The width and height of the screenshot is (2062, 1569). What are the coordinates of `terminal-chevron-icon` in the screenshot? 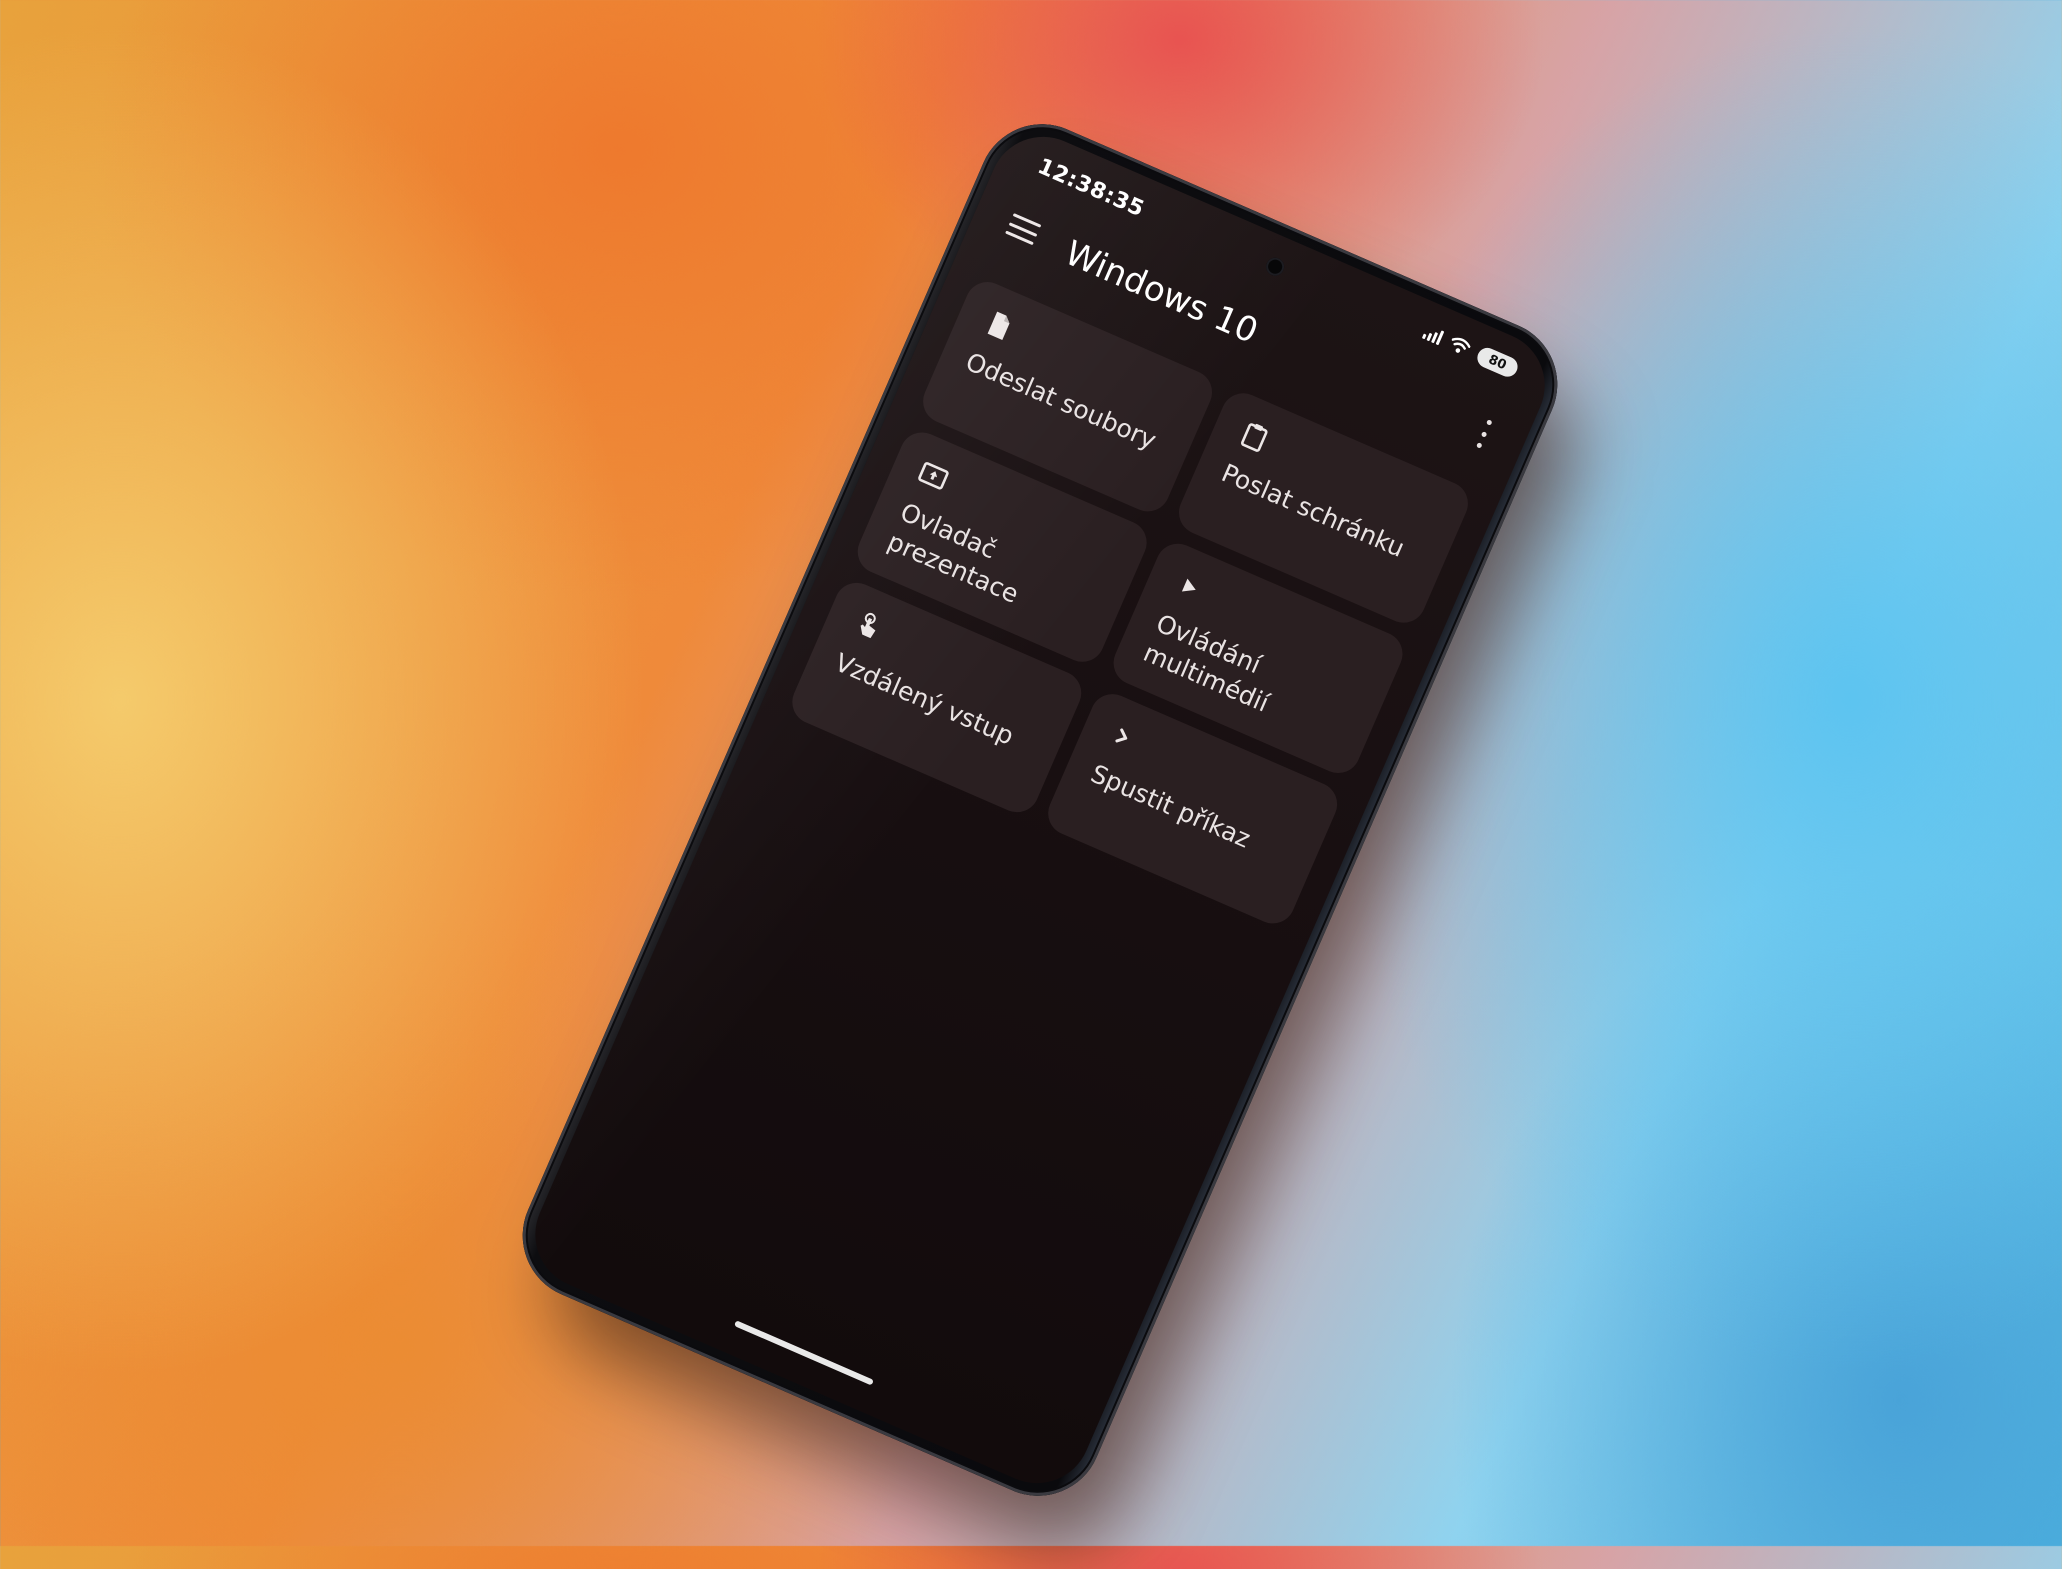 It's located at (1121, 735).